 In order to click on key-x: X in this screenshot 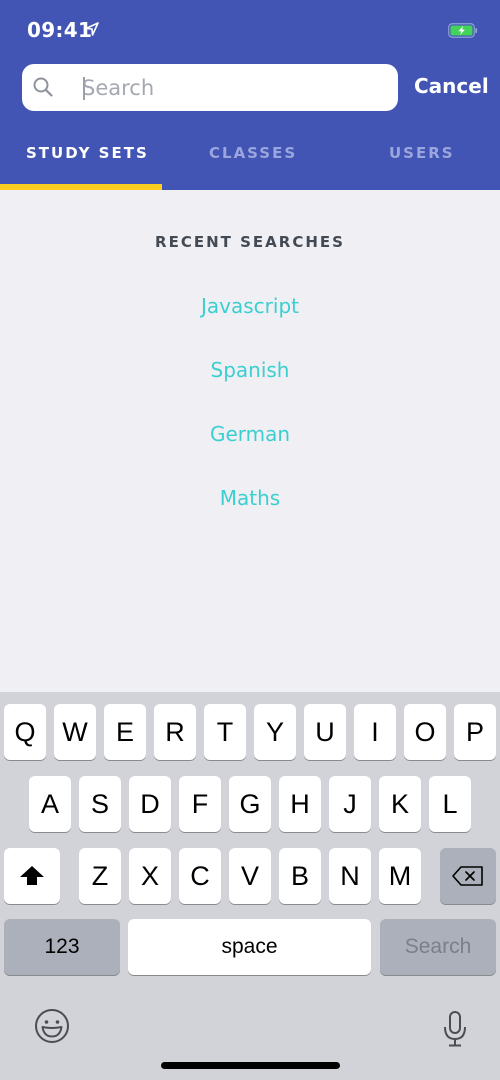, I will do `click(150, 876)`.